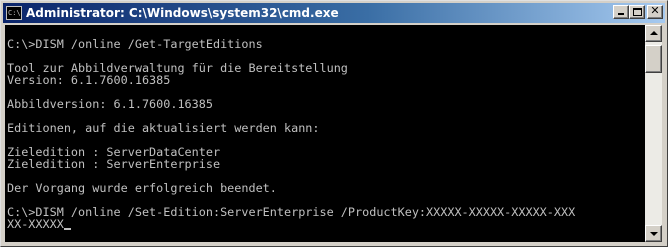  Describe the element at coordinates (89, 80) in the screenshot. I see `console-line: Version: 6.1.7600.16385` at that location.